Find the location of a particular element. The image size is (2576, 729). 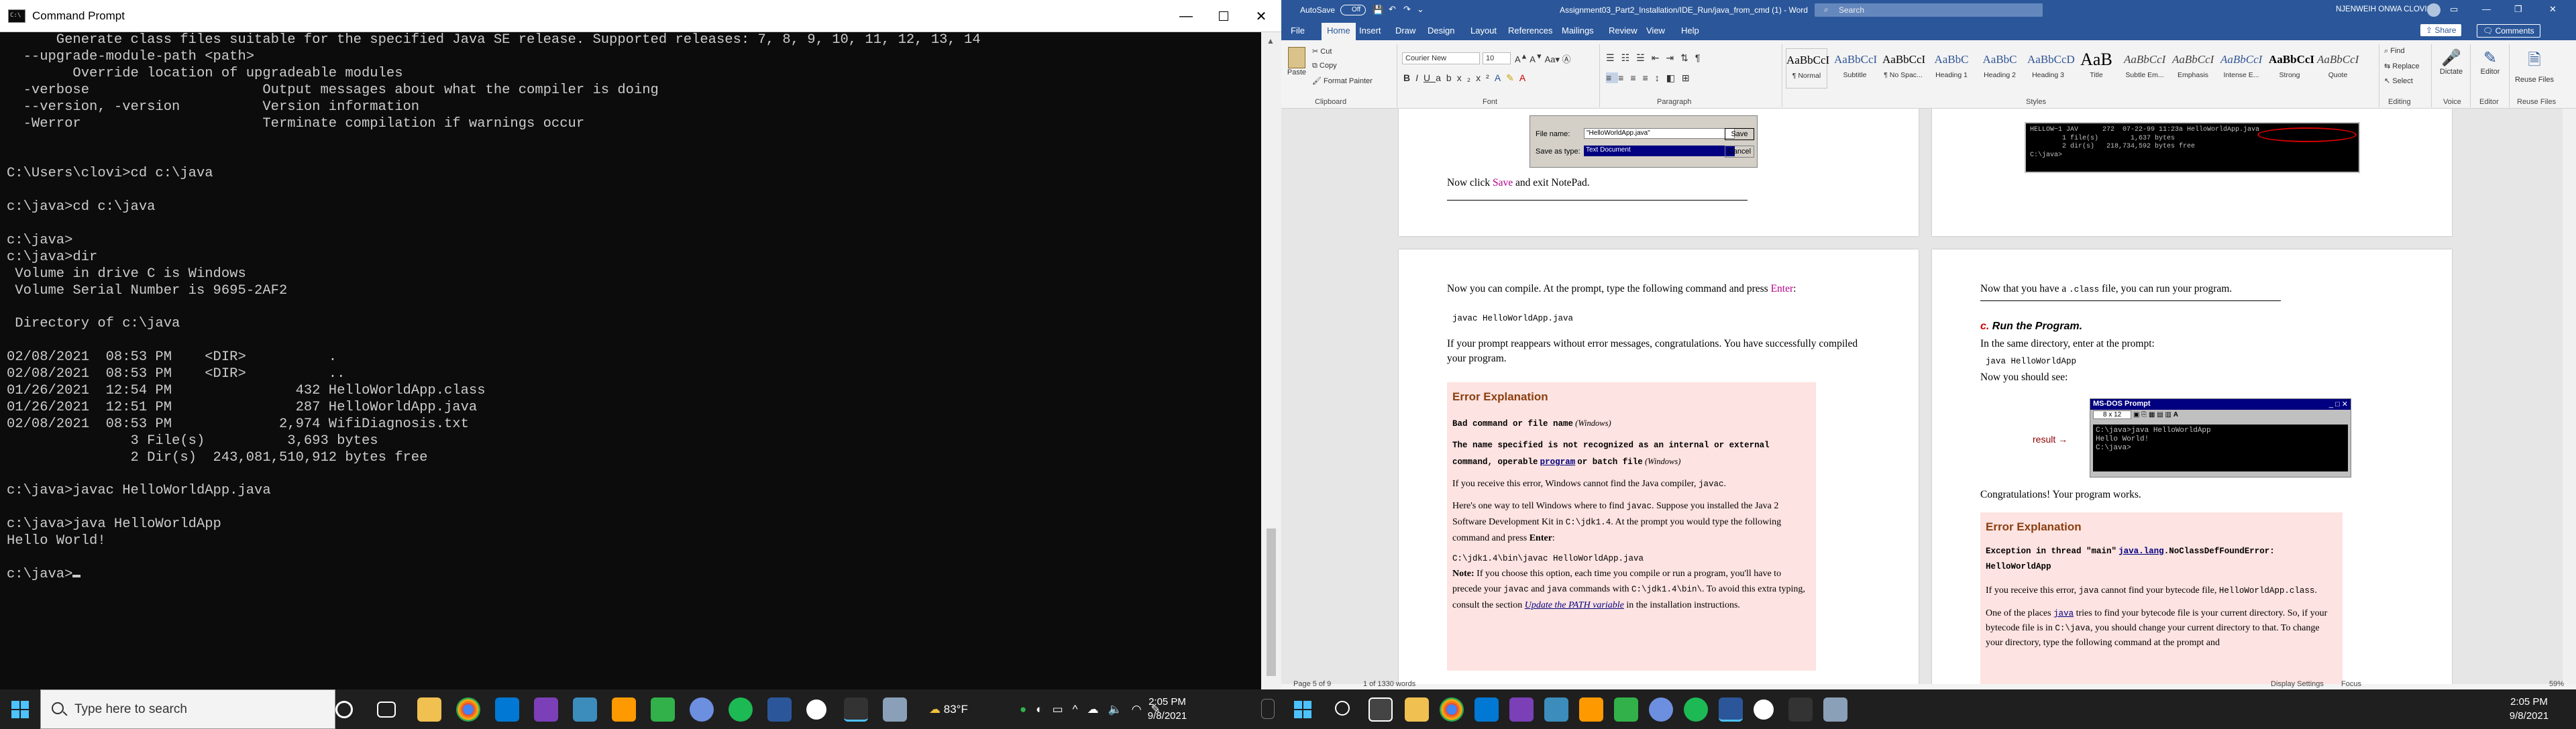

bold-icon: B is located at coordinates (1409, 78).